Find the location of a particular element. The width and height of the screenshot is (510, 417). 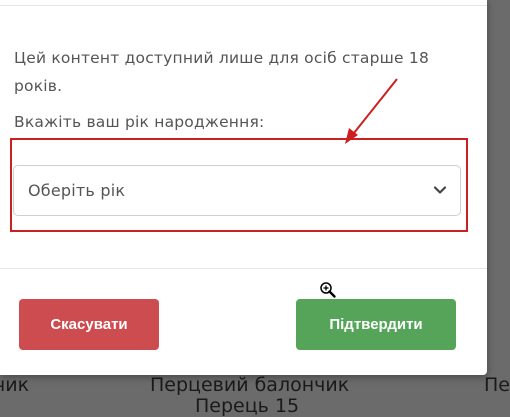

modal-header-divider is located at coordinates (243, 3).